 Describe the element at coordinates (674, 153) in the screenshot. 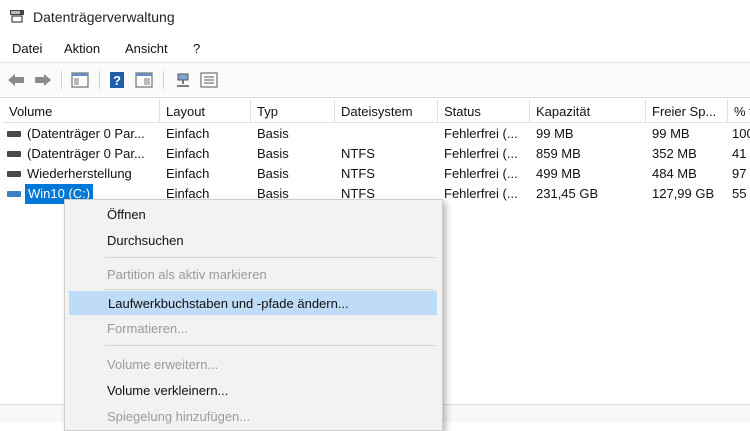

I see `cell-freier-speicher: 352 MB` at that location.